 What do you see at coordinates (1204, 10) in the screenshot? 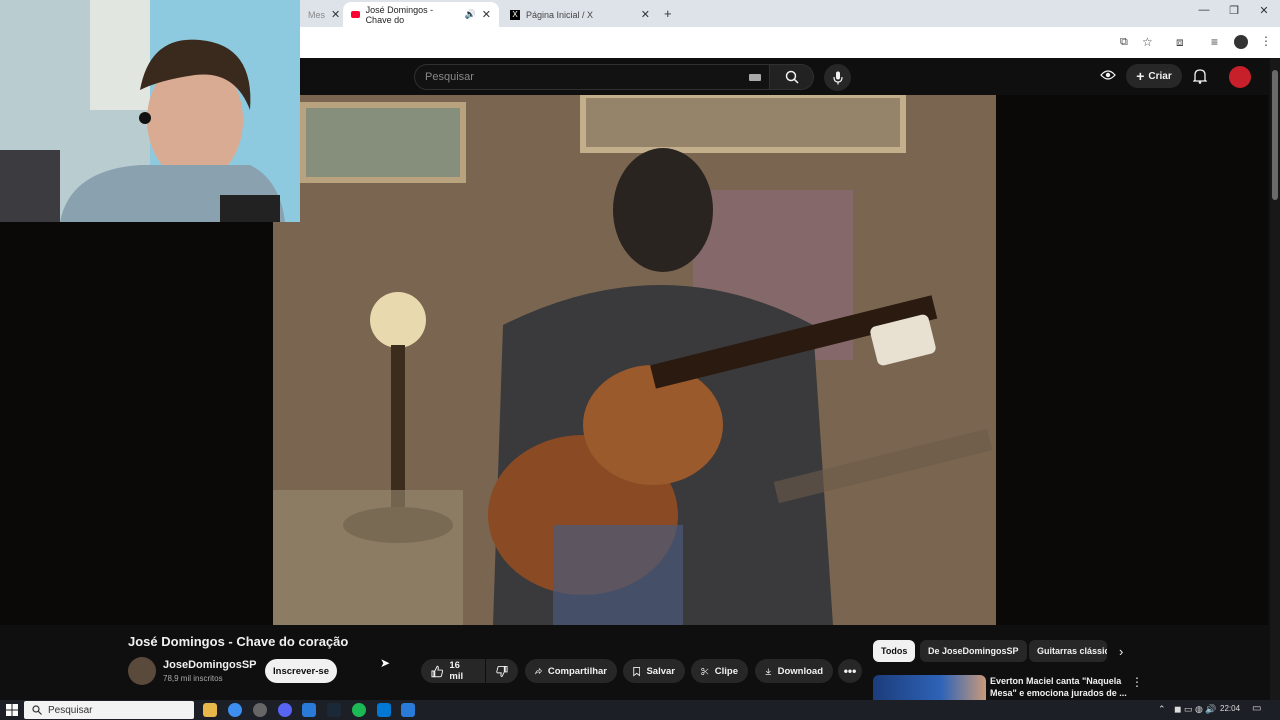
I see `minimize-icon: —` at bounding box center [1204, 10].